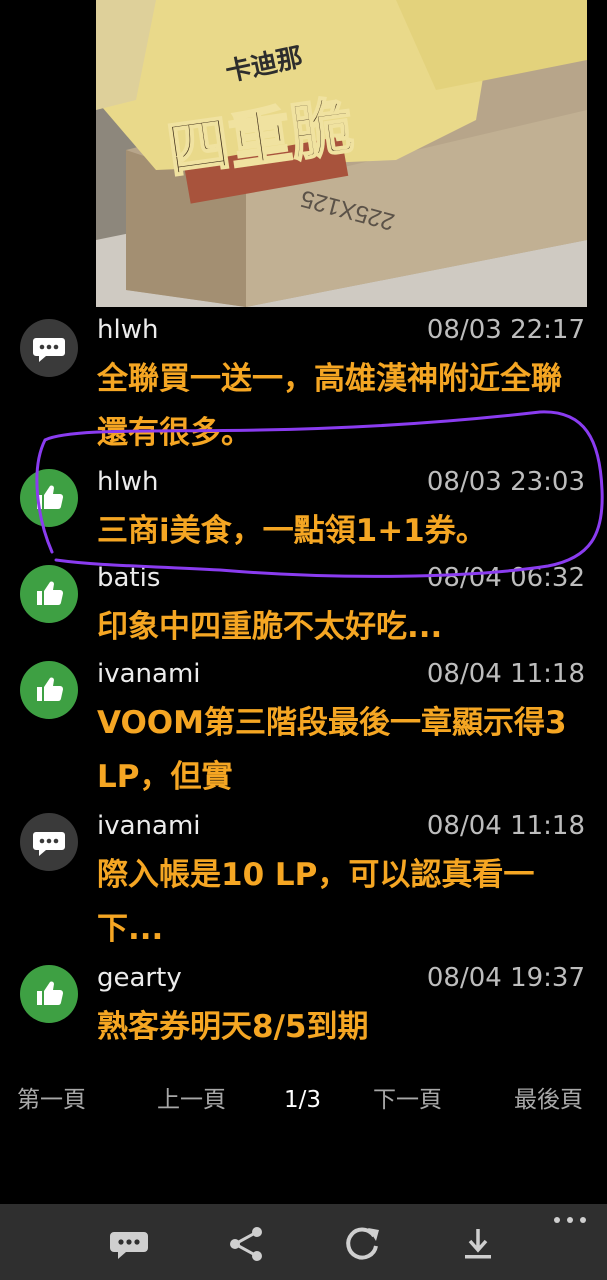 This screenshot has height=1280, width=607. I want to click on comment-text: 三商i美食，一點領1+1券。, so click(292, 531).